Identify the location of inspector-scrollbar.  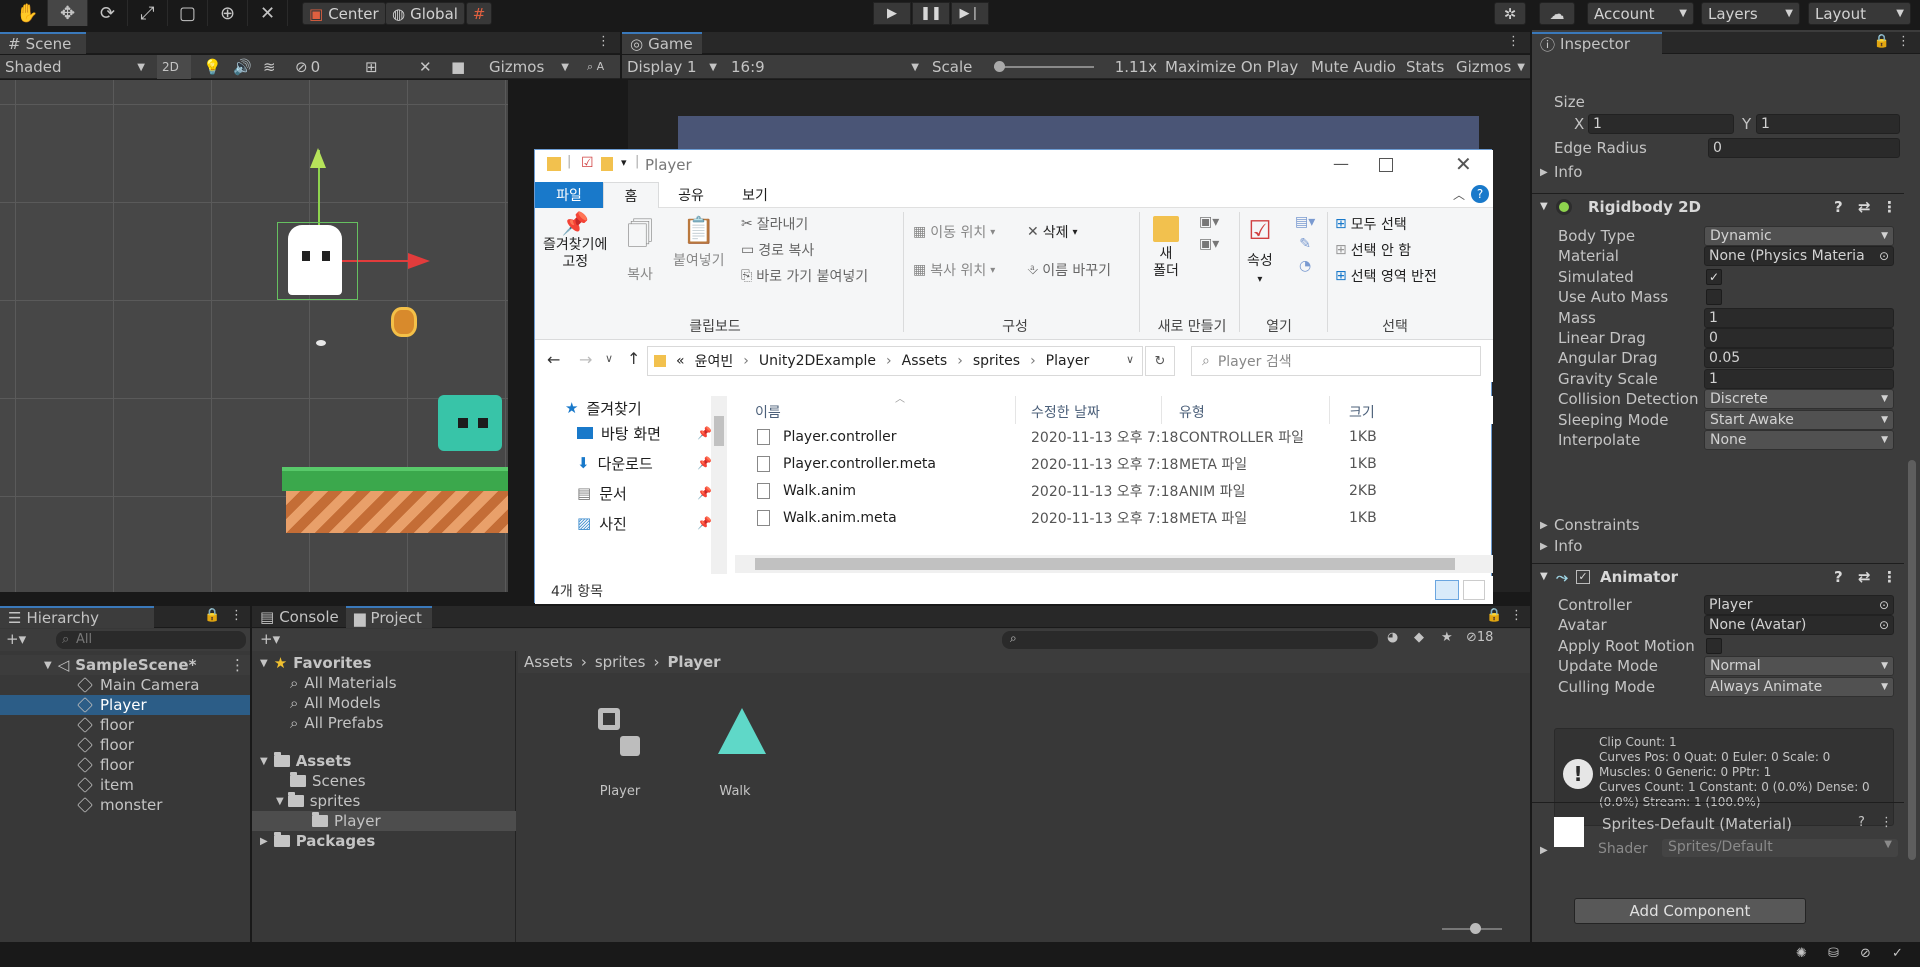
(1912, 660).